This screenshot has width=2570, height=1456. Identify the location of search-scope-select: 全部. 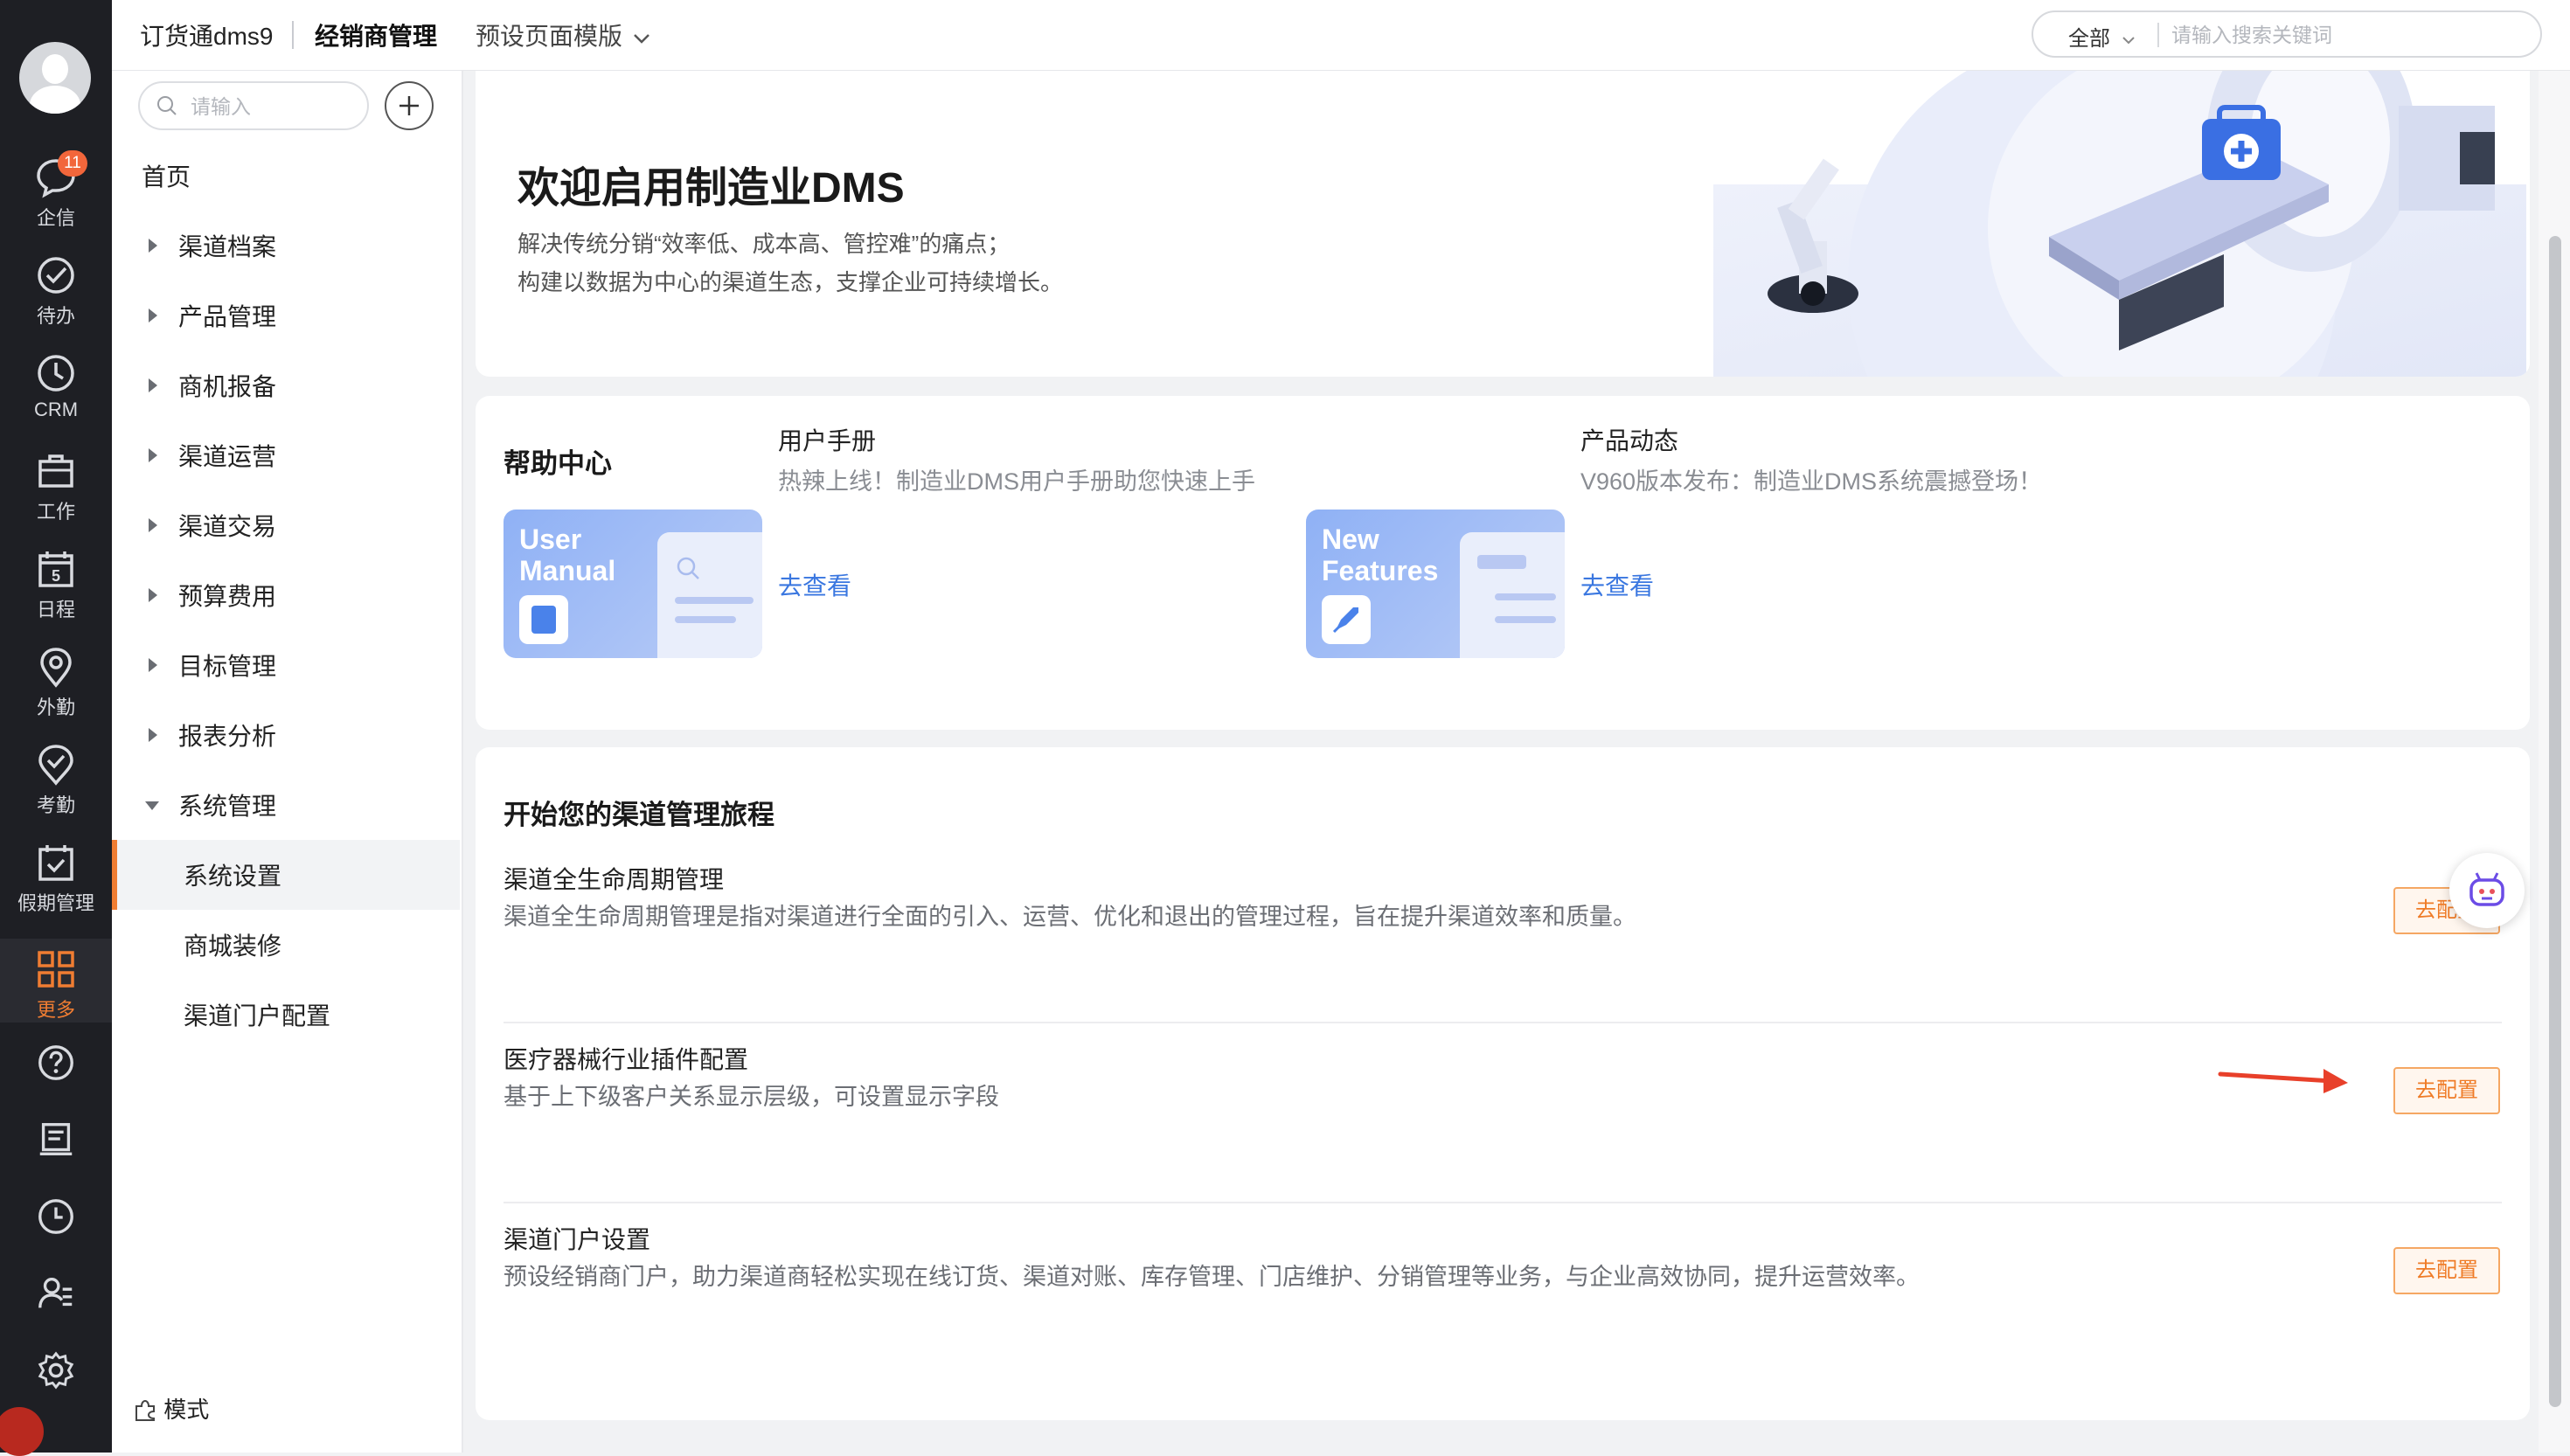
(2102, 36).